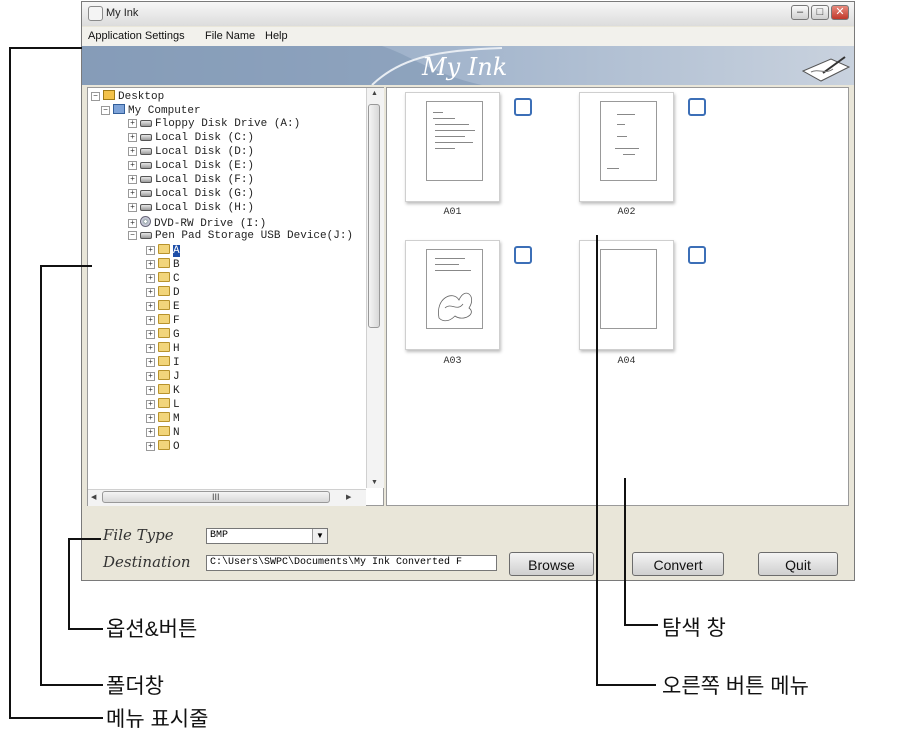  I want to click on maximize-button: □, so click(820, 12).